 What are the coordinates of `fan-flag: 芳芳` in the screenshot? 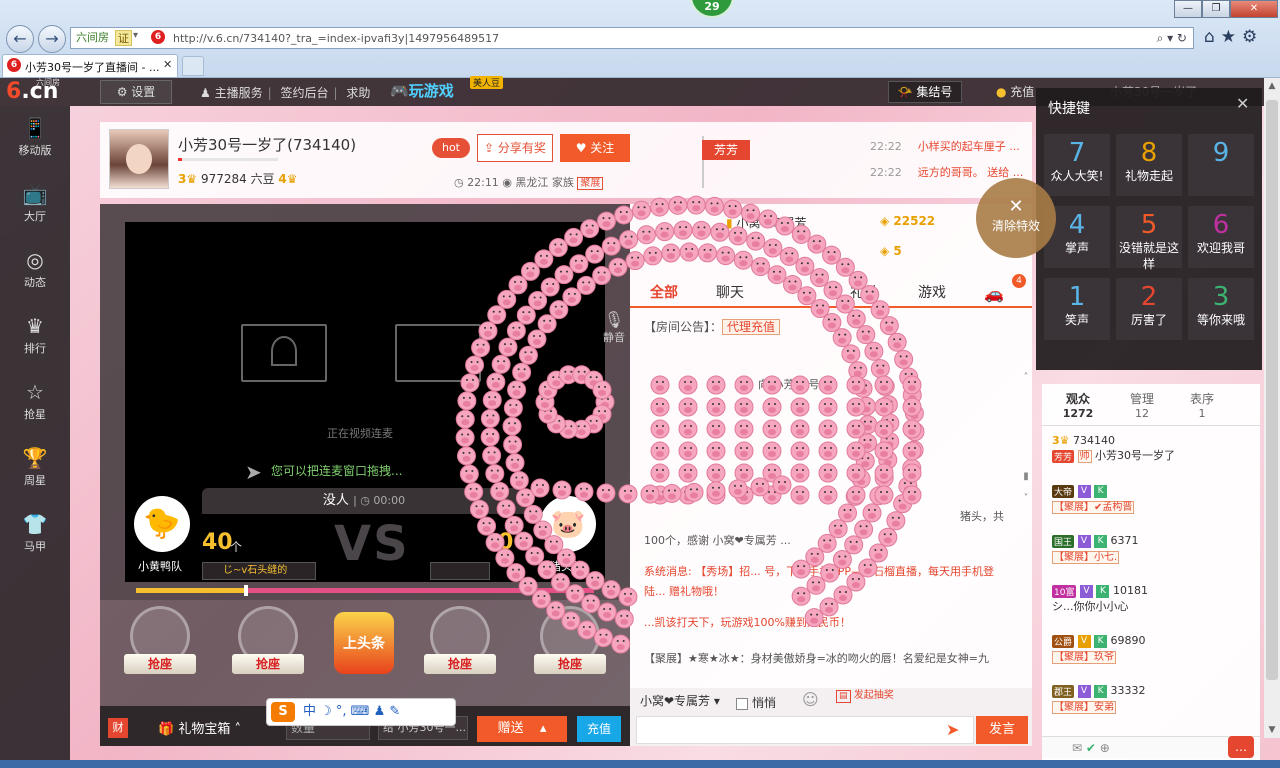 It's located at (726, 150).